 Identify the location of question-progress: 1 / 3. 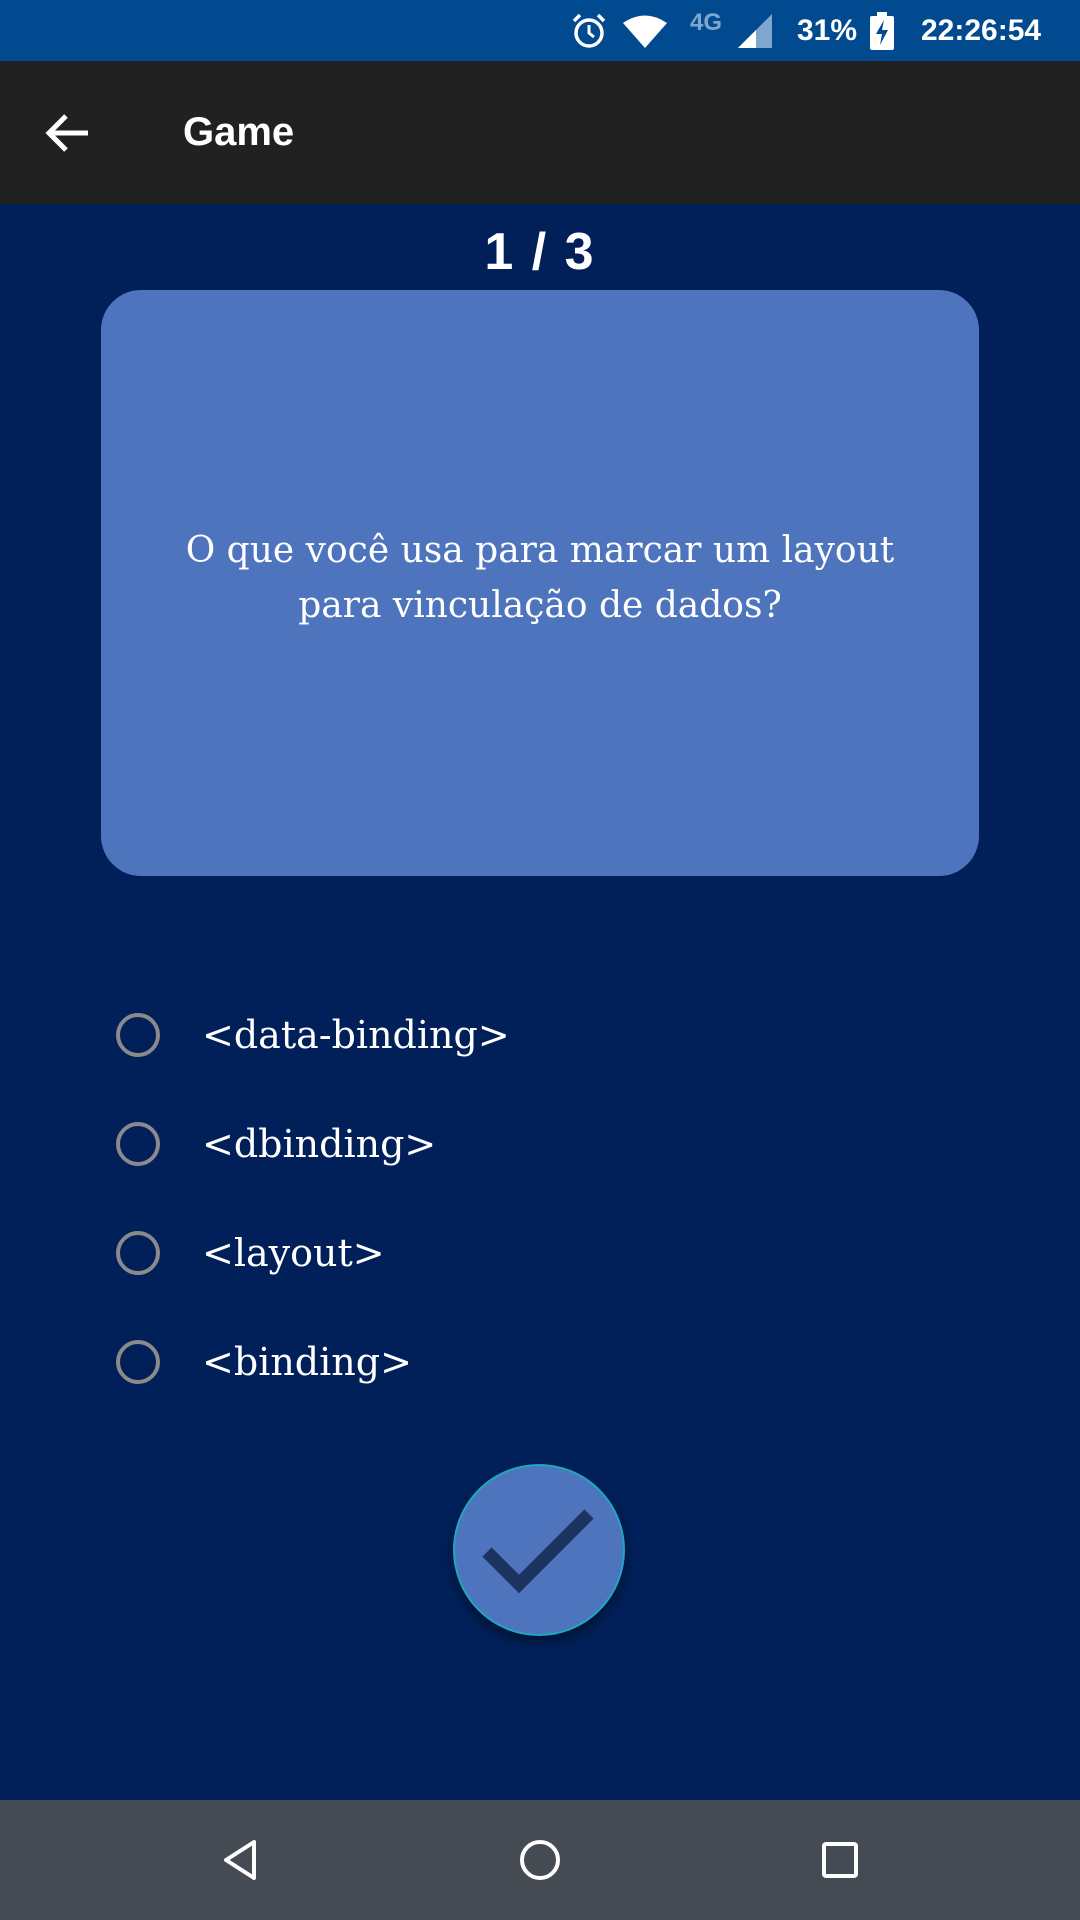
(540, 252).